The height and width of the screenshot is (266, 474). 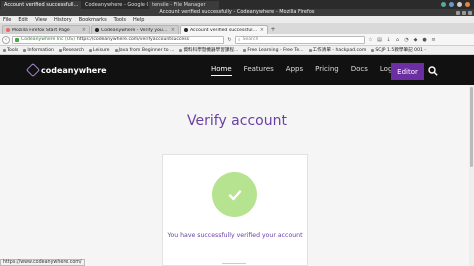 What do you see at coordinates (71, 50) in the screenshot?
I see `bookmark-research: Research` at bounding box center [71, 50].